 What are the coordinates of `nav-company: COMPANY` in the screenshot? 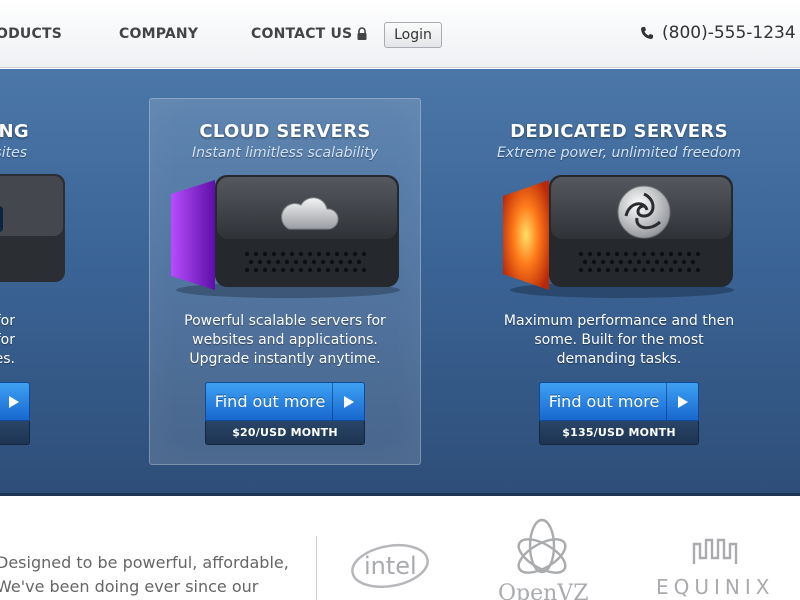 It's located at (158, 34).